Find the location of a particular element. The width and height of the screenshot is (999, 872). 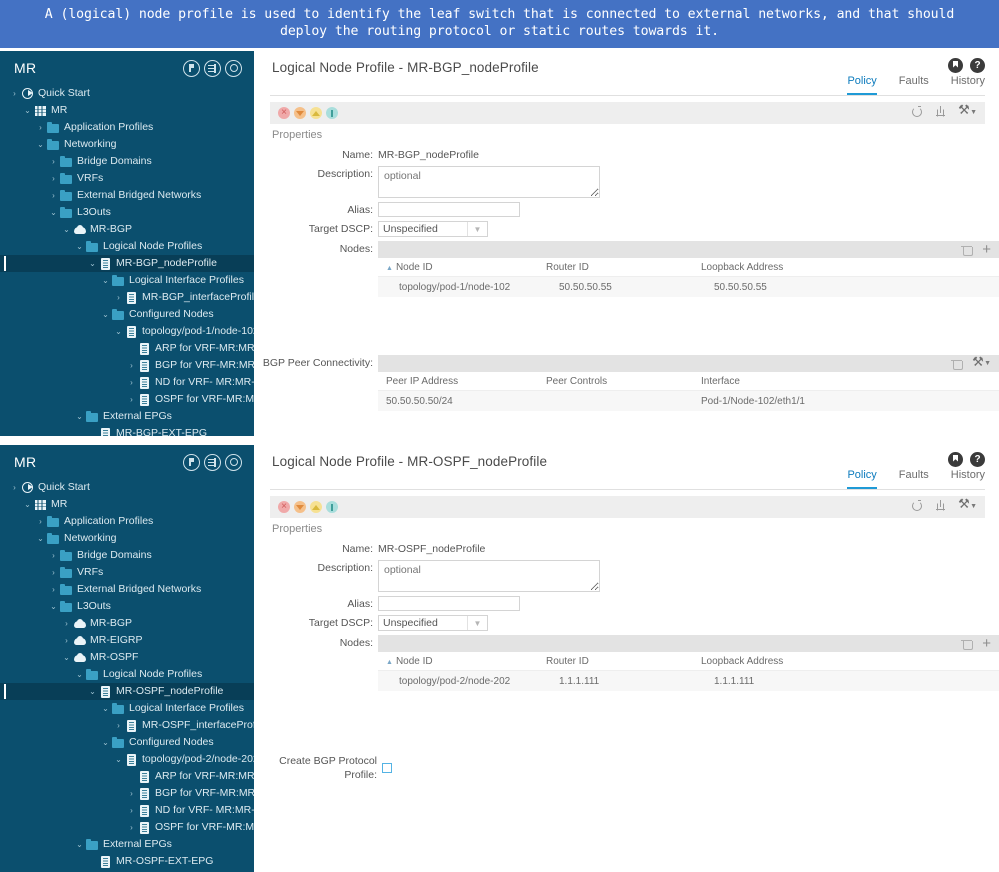

tab-history: History is located at coordinates (968, 85).